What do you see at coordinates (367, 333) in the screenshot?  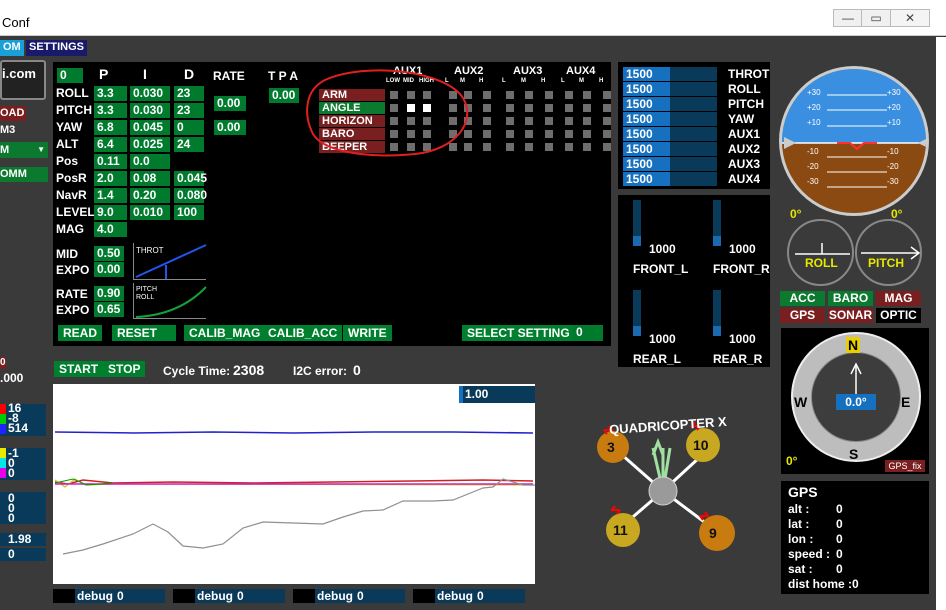 I see `write-button: WRITE` at bounding box center [367, 333].